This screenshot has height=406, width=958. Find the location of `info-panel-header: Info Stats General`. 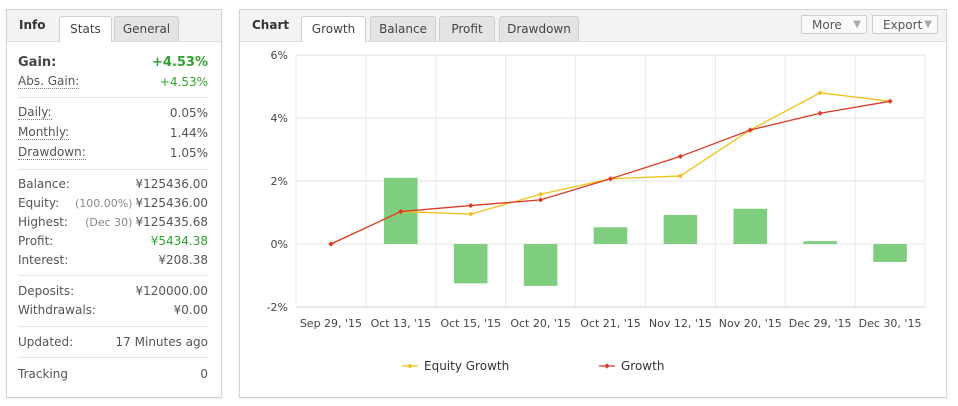

info-panel-header: Info Stats General is located at coordinates (114, 26).